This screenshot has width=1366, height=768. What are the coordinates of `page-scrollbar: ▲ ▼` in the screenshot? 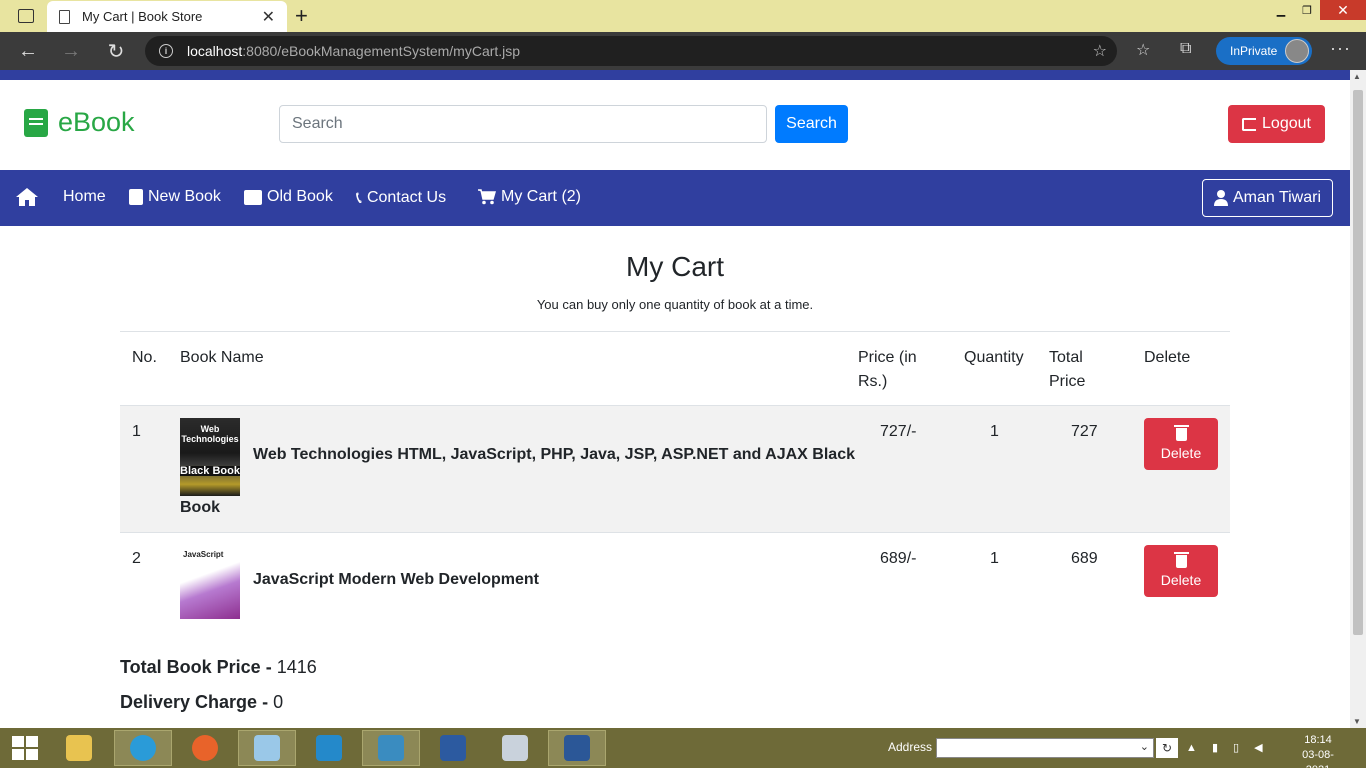 It's located at (1358, 399).